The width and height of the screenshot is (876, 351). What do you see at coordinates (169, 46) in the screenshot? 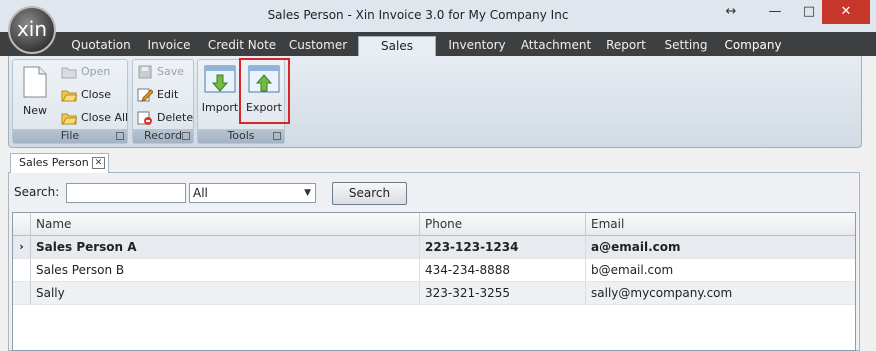
I see `tab-invoice: Invoice` at bounding box center [169, 46].